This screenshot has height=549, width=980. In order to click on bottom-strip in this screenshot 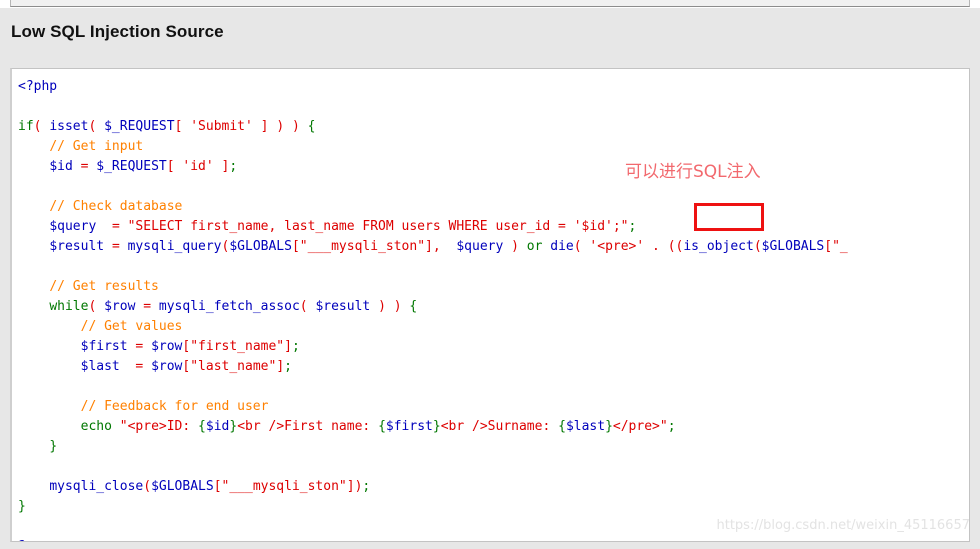, I will do `click(490, 546)`.